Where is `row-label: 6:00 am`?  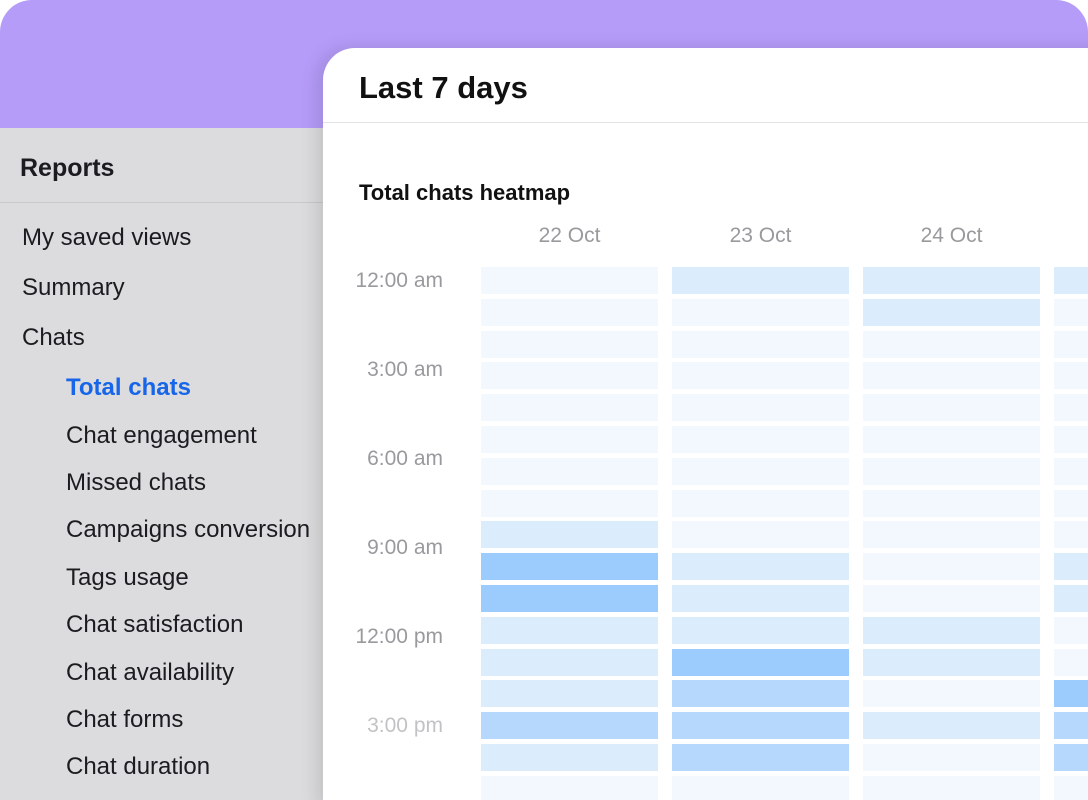
row-label: 6:00 am is located at coordinates (405, 458).